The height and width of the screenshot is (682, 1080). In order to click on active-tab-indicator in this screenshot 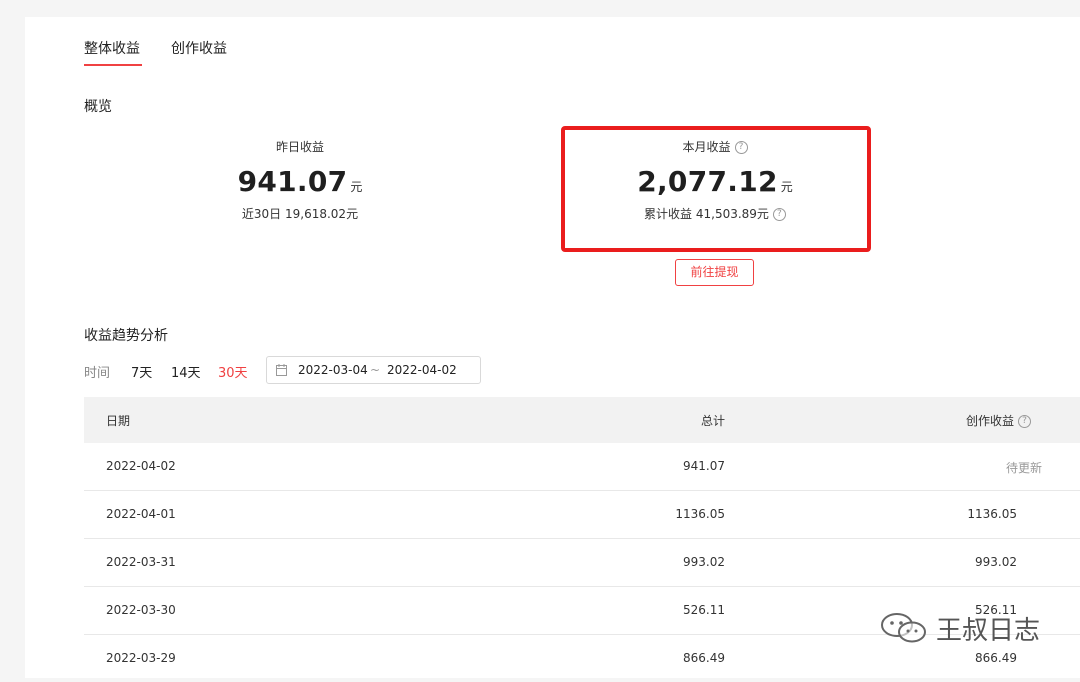, I will do `click(113, 65)`.